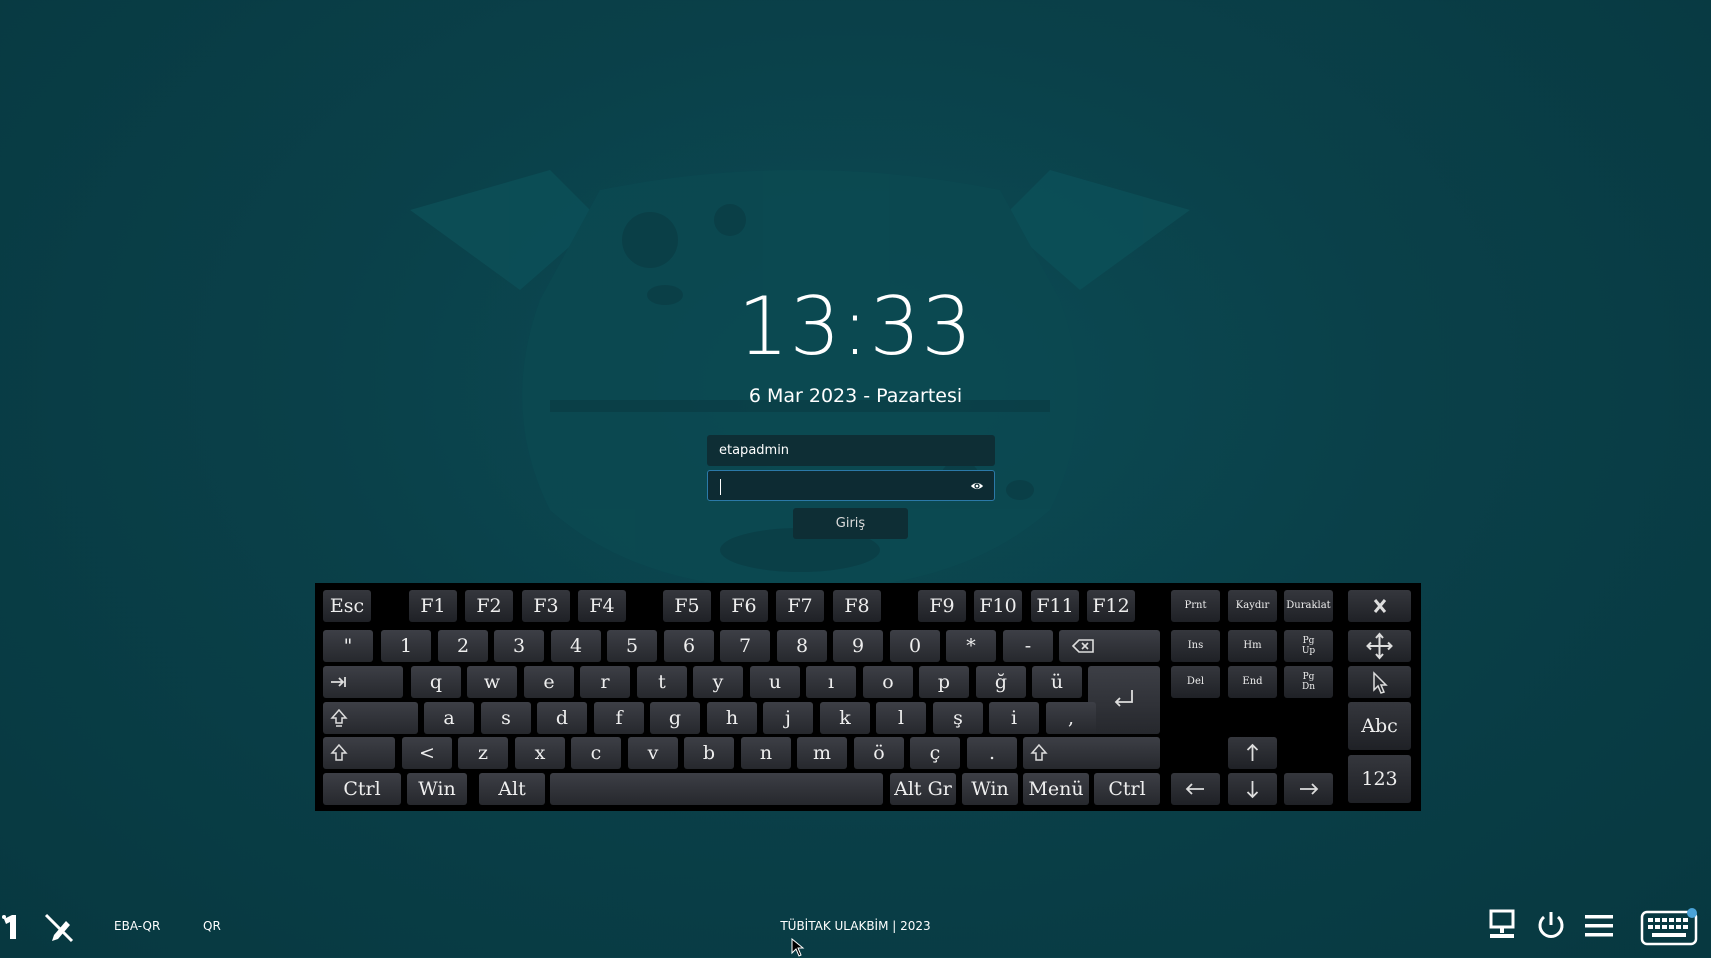 The width and height of the screenshot is (1711, 958). I want to click on move-keyboard-button, so click(1379, 646).